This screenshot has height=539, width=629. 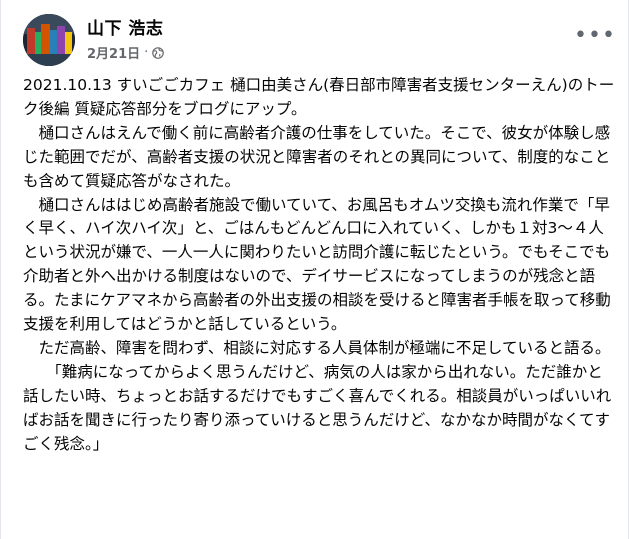 I want to click on post-header: 山下 浩志 2月21日 · •••, so click(x=319, y=39).